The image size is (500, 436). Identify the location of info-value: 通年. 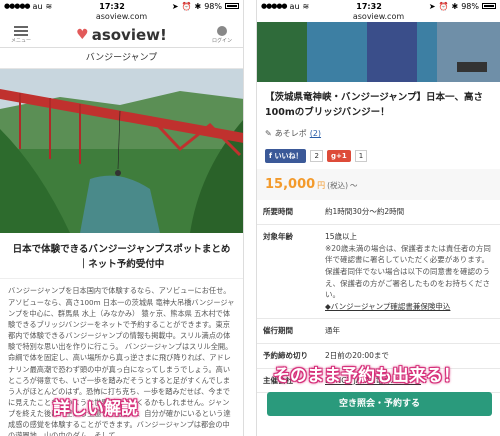
(409, 331).